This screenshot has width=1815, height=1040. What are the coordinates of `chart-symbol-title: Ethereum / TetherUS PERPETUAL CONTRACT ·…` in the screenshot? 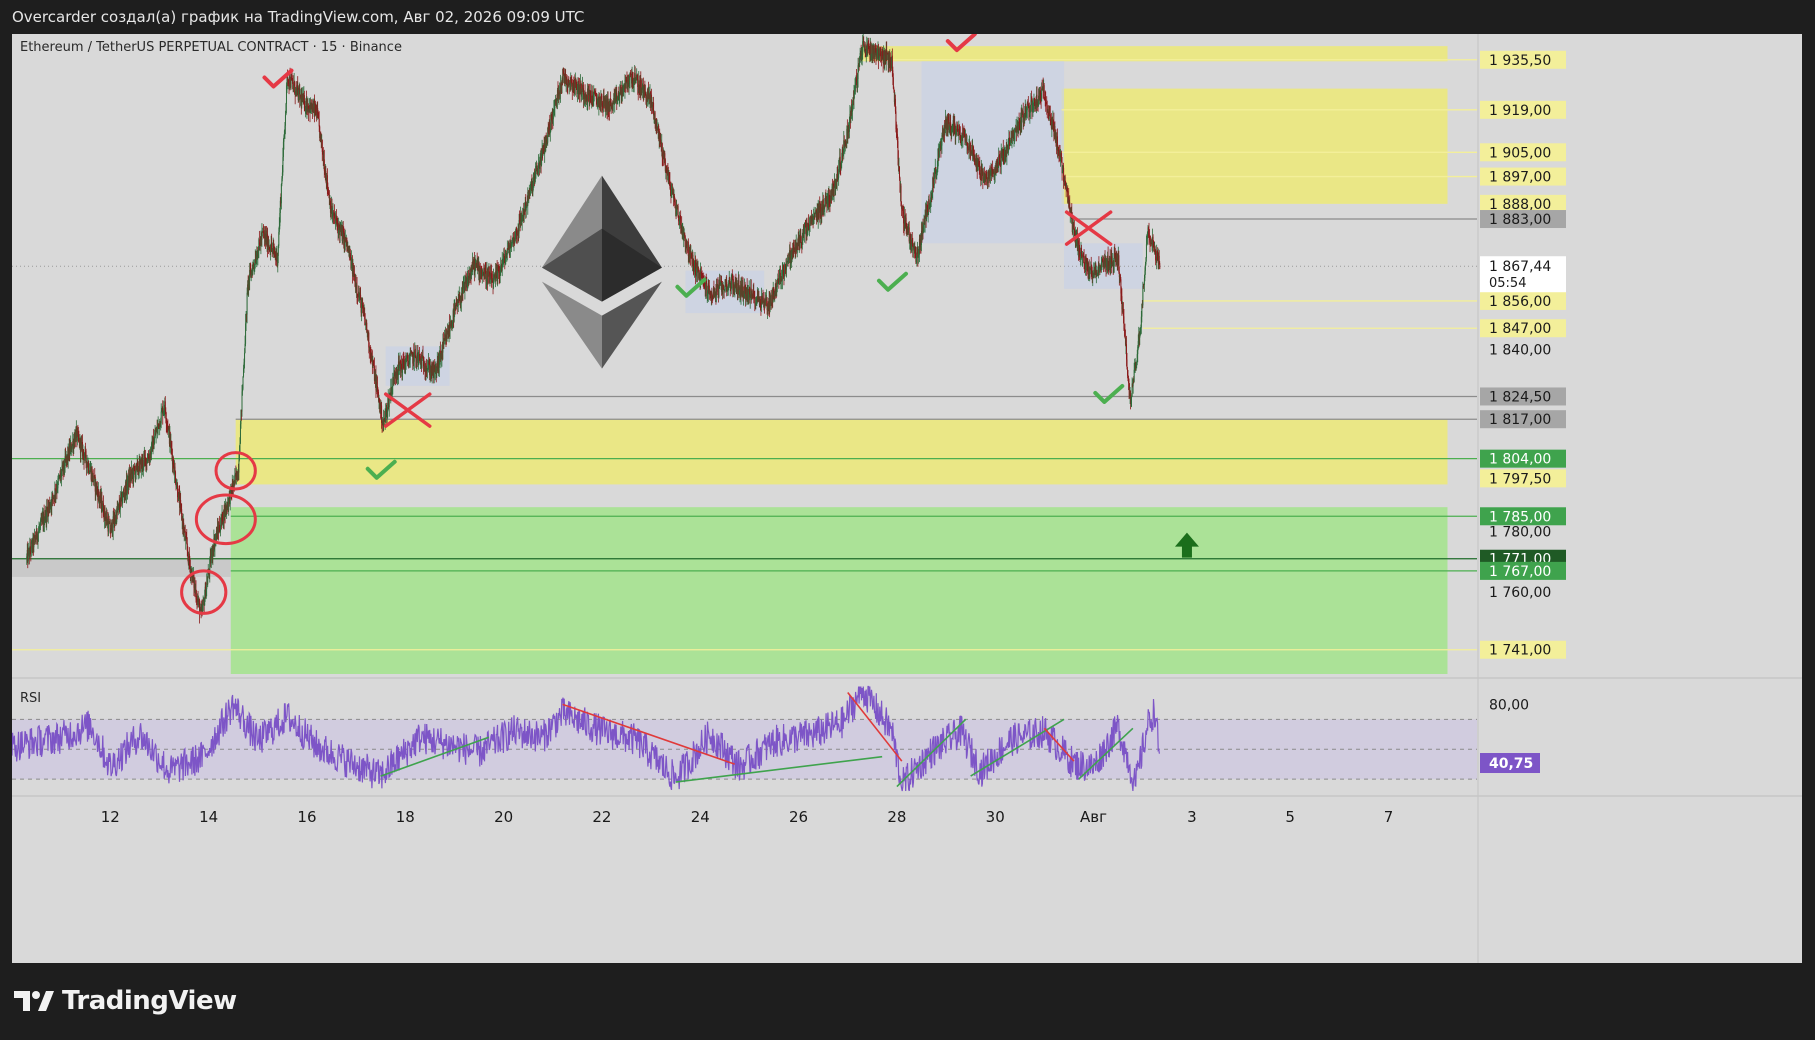 It's located at (211, 47).